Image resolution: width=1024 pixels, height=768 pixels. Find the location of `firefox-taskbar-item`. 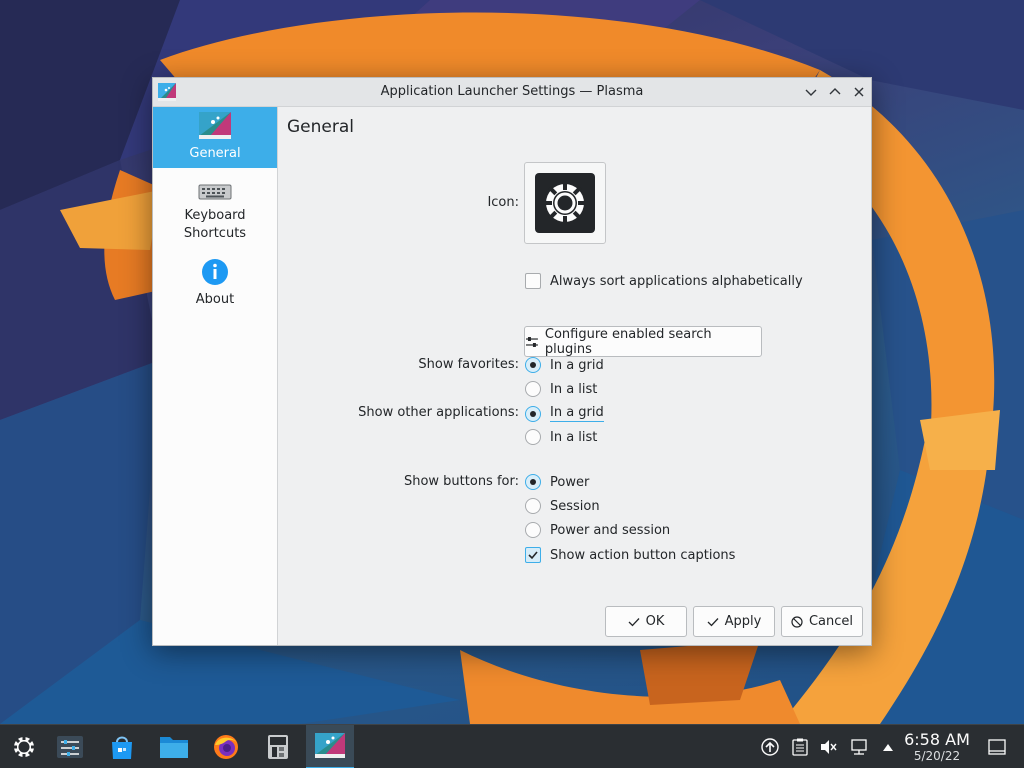

firefox-taskbar-item is located at coordinates (226, 746).